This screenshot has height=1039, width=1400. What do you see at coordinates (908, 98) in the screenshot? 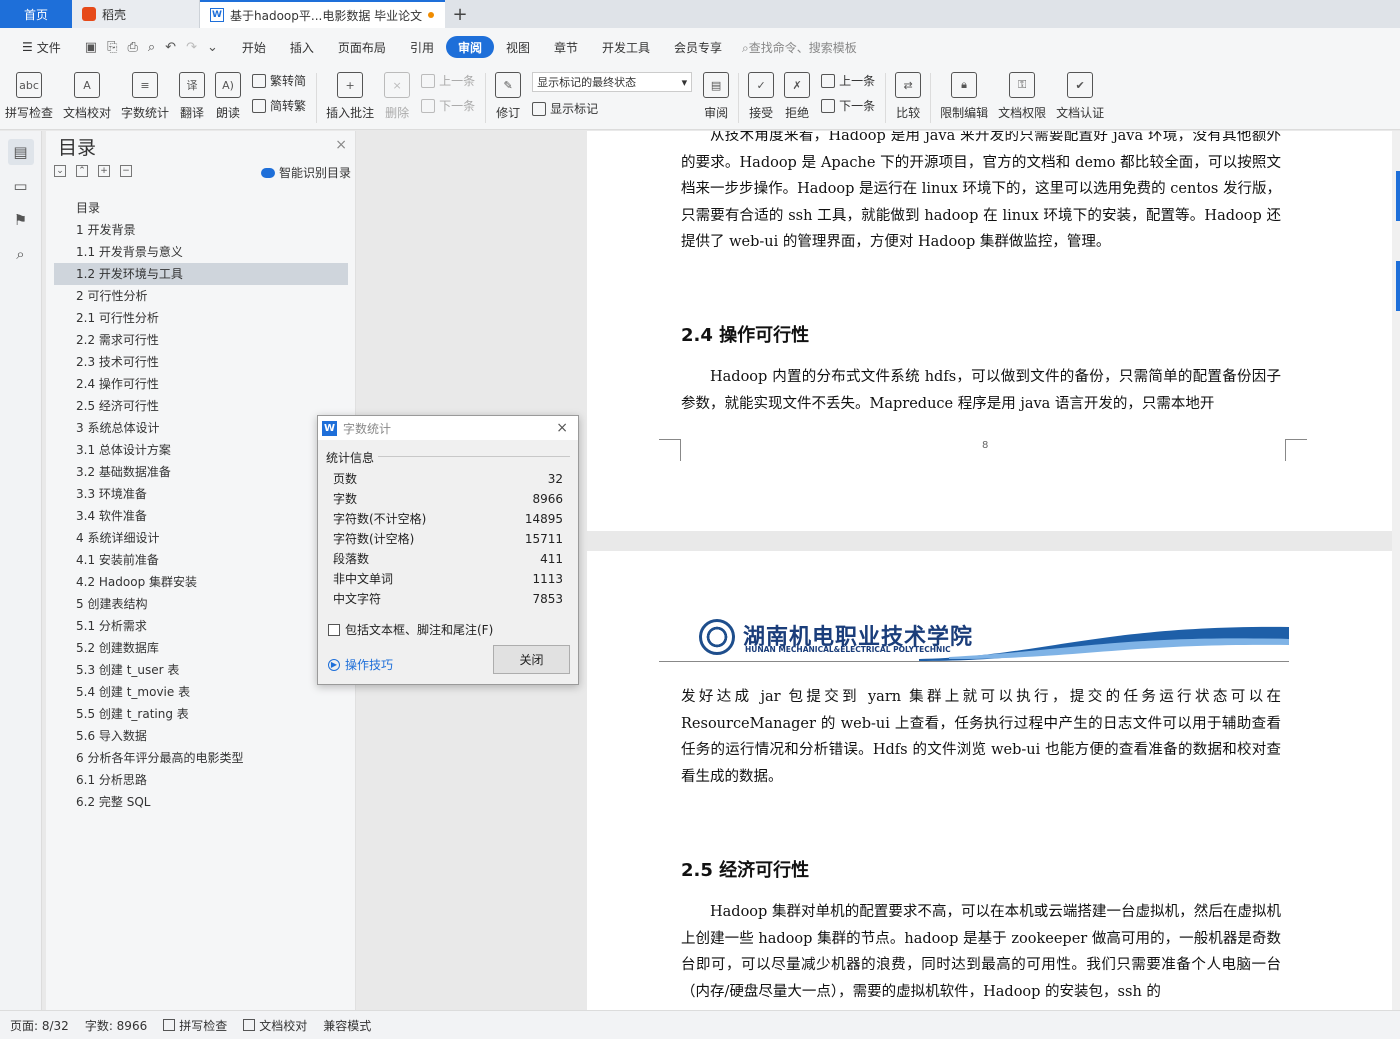
I see `compare-button: ⇄ 比较` at bounding box center [908, 98].